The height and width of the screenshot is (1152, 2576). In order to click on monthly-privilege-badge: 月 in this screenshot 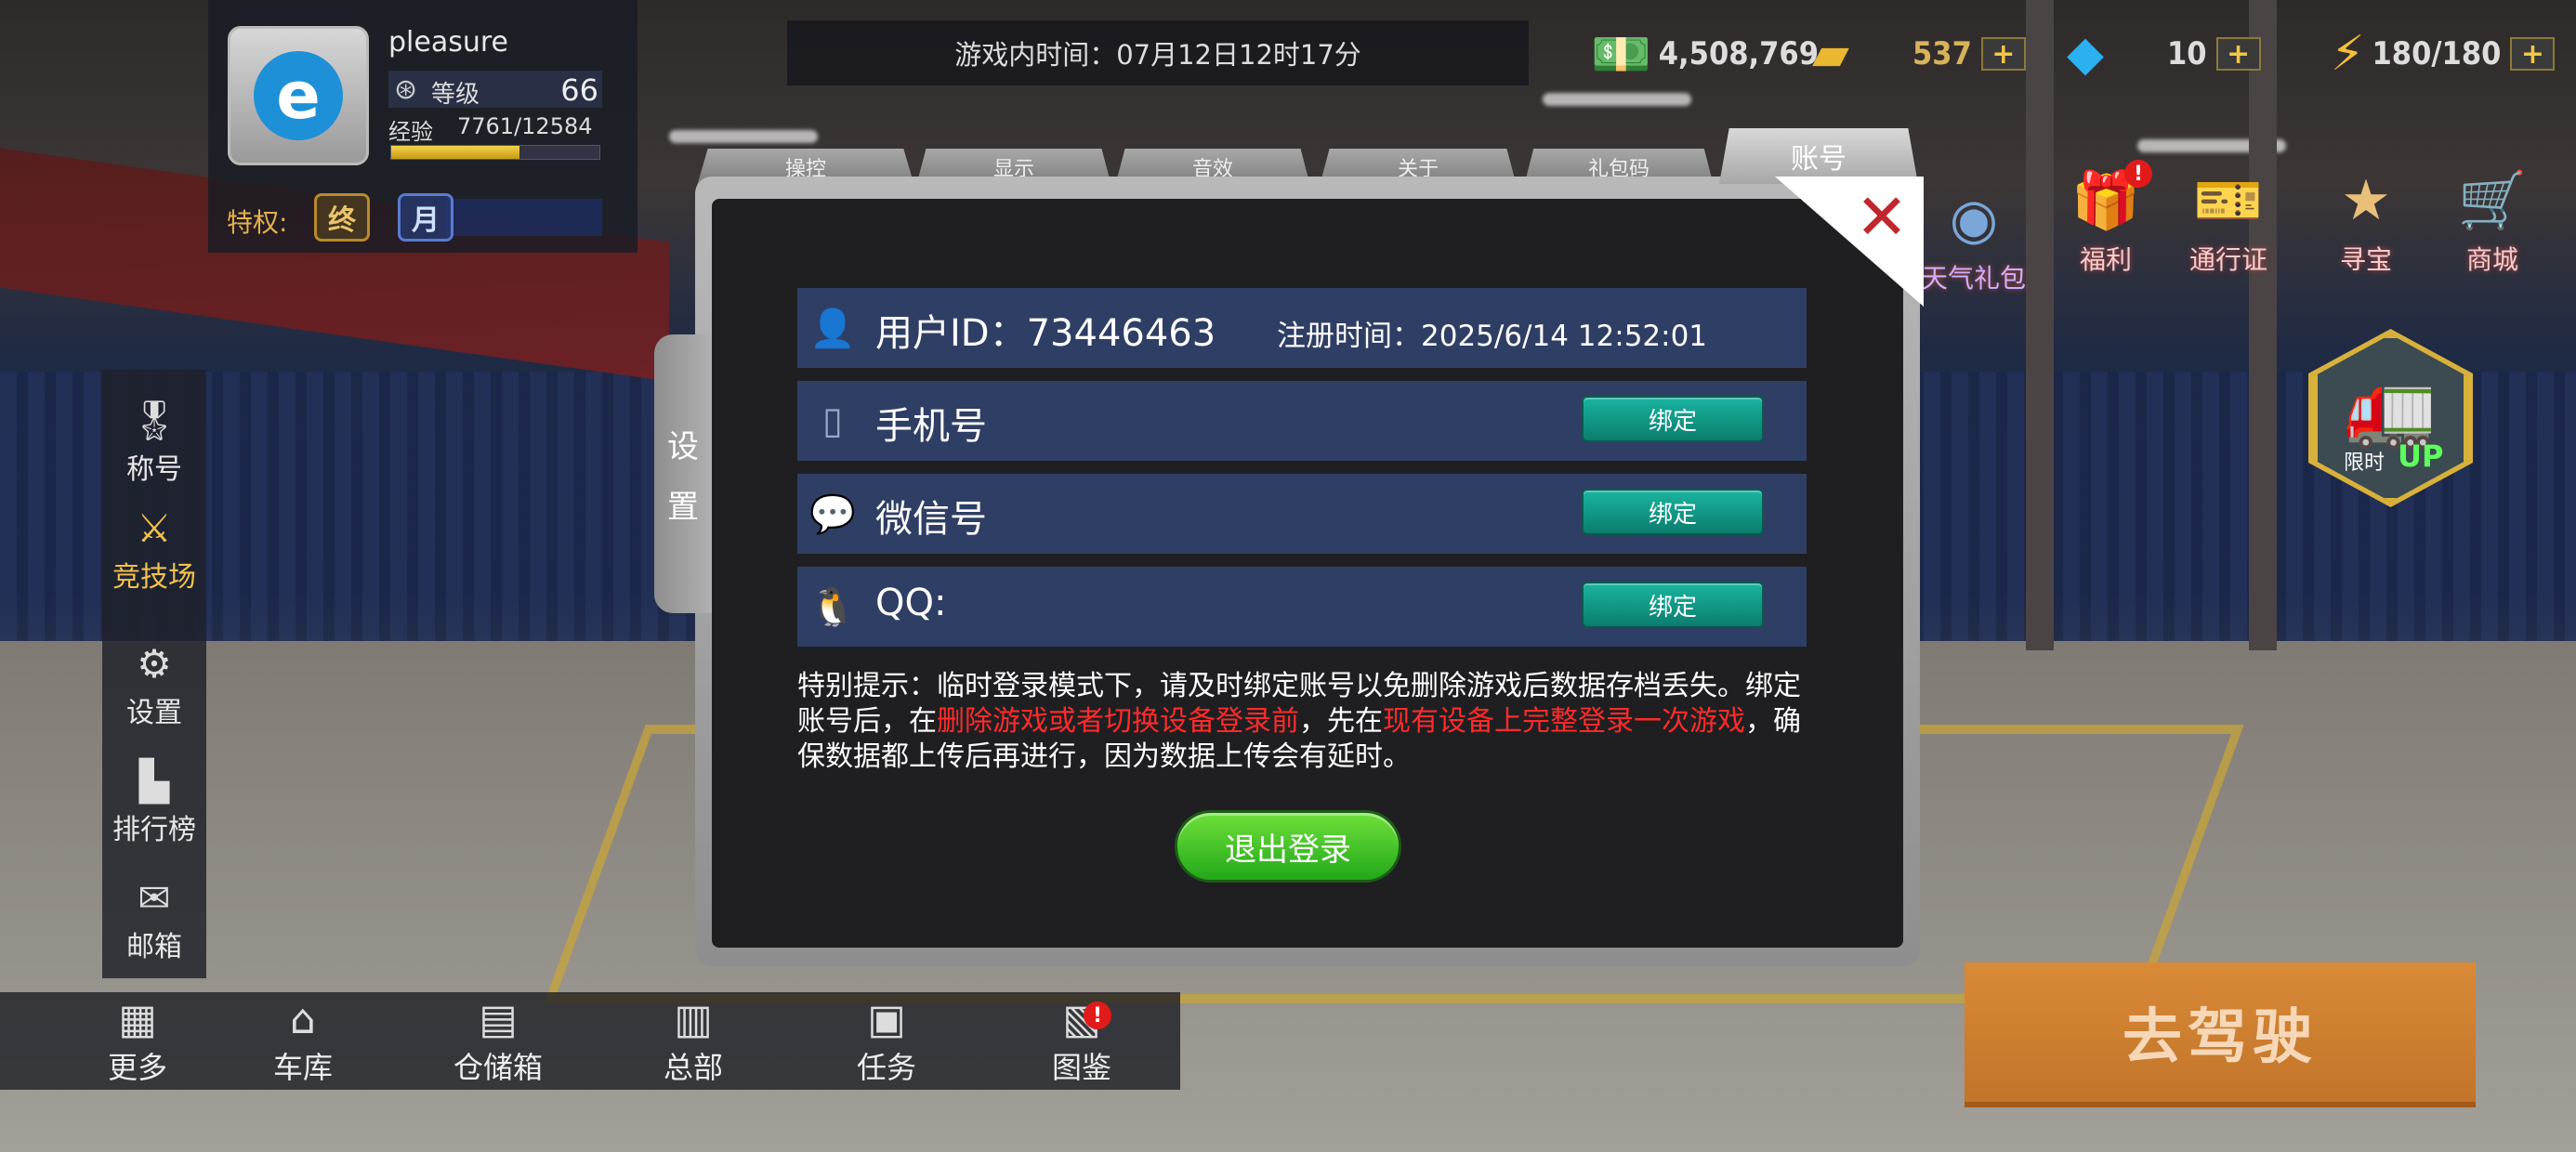, I will do `click(425, 217)`.